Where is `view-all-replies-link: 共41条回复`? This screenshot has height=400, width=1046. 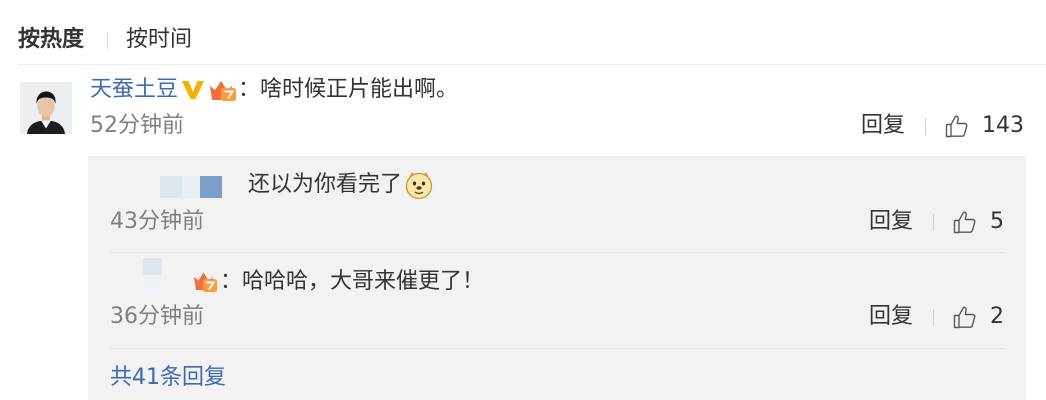 view-all-replies-link: 共41条回复 is located at coordinates (168, 378).